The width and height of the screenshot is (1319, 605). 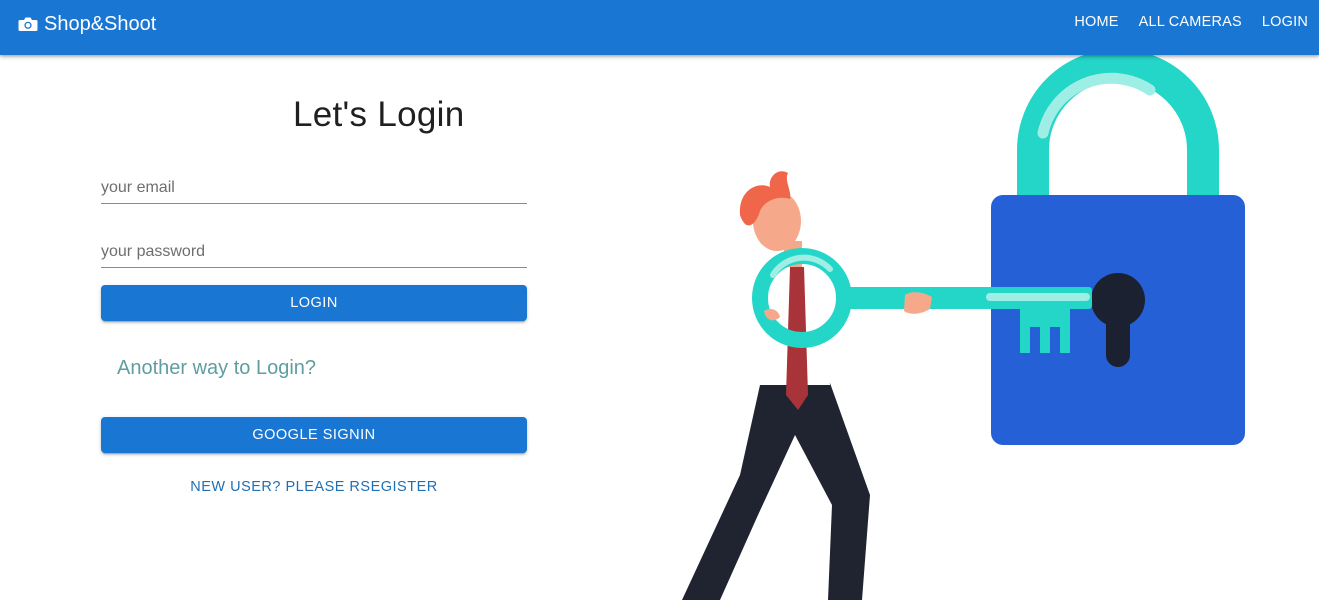 I want to click on brand: Shop&Shoot, so click(x=87, y=24).